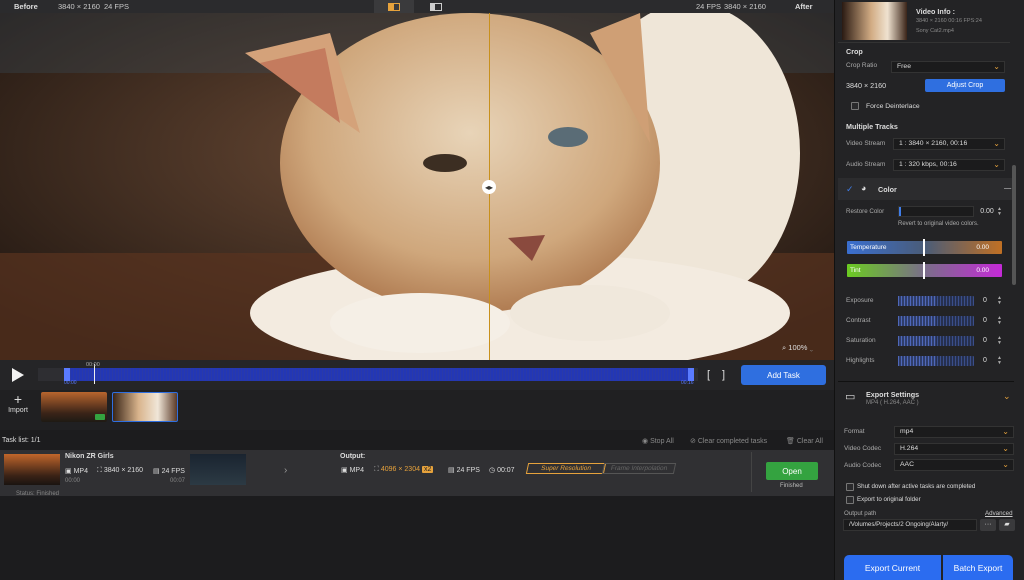  Describe the element at coordinates (658, 441) in the screenshot. I see `stop-all-button: ◉ Stop All` at that location.